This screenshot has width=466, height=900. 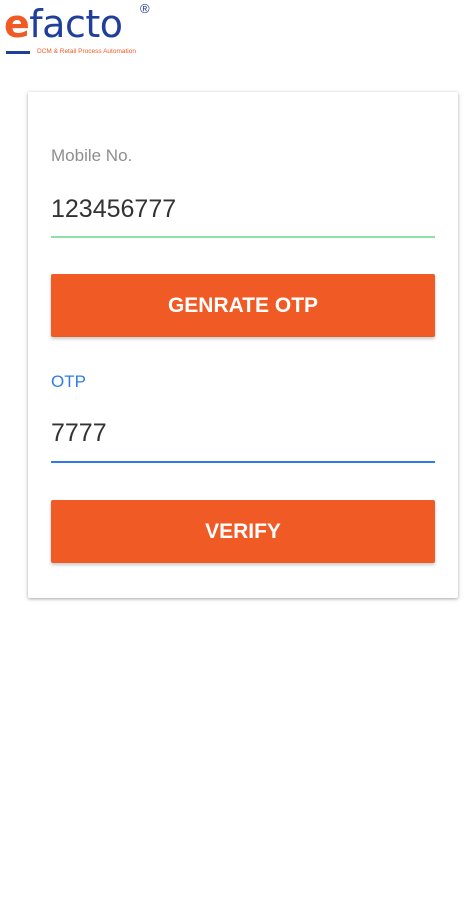 I want to click on registered-mark: ®, so click(x=145, y=8).